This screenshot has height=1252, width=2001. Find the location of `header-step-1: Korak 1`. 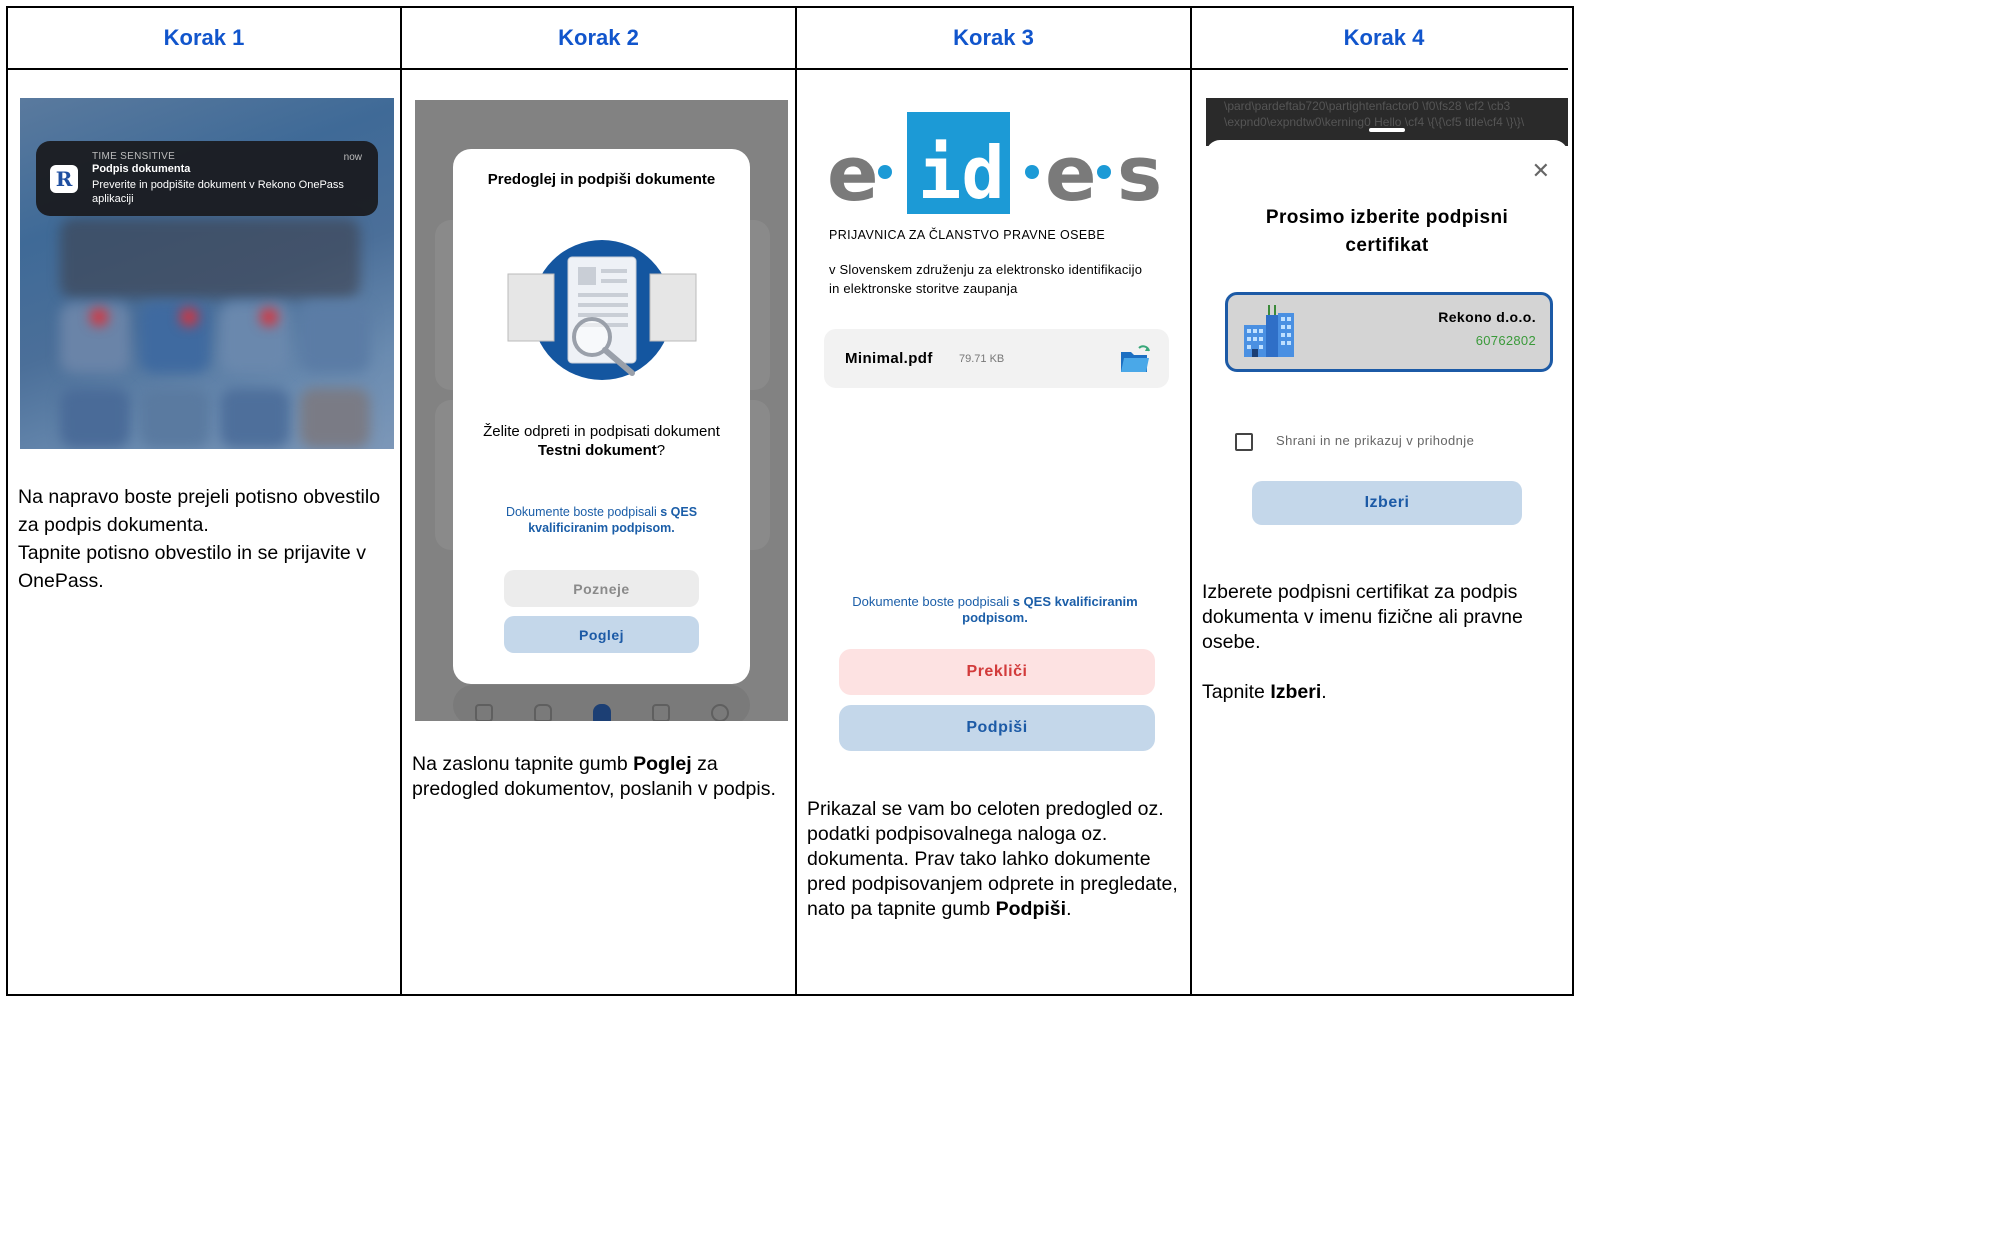

header-step-1: Korak 1 is located at coordinates (204, 37).